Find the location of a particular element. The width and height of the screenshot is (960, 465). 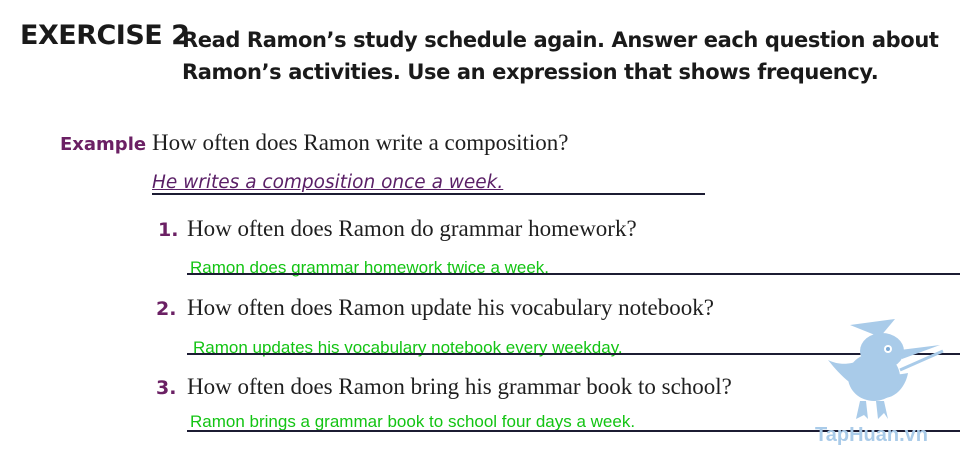

question-number-1: 1. is located at coordinates (168, 230).